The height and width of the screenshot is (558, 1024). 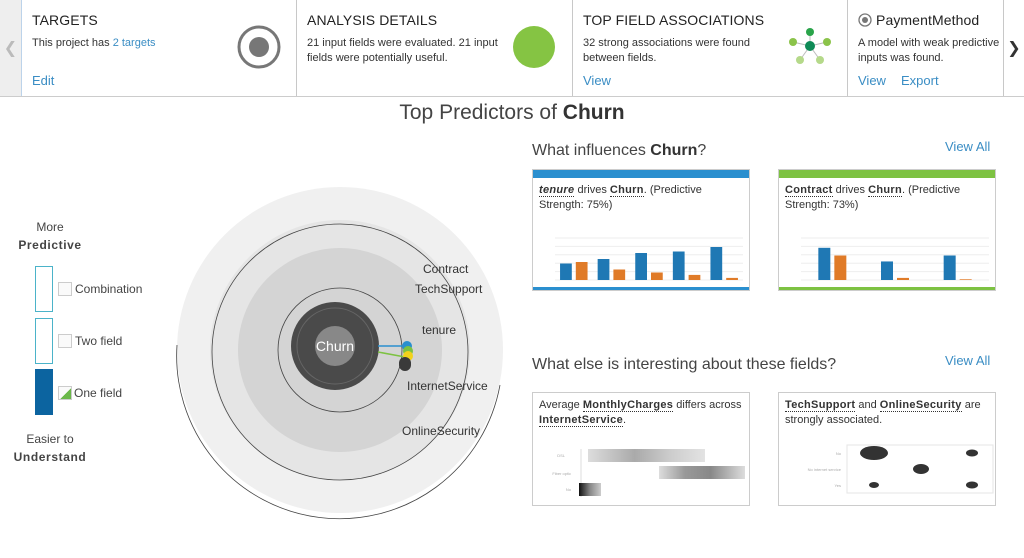 I want to click on label-onlinesecurity: OnlineSecurity, so click(x=441, y=431).